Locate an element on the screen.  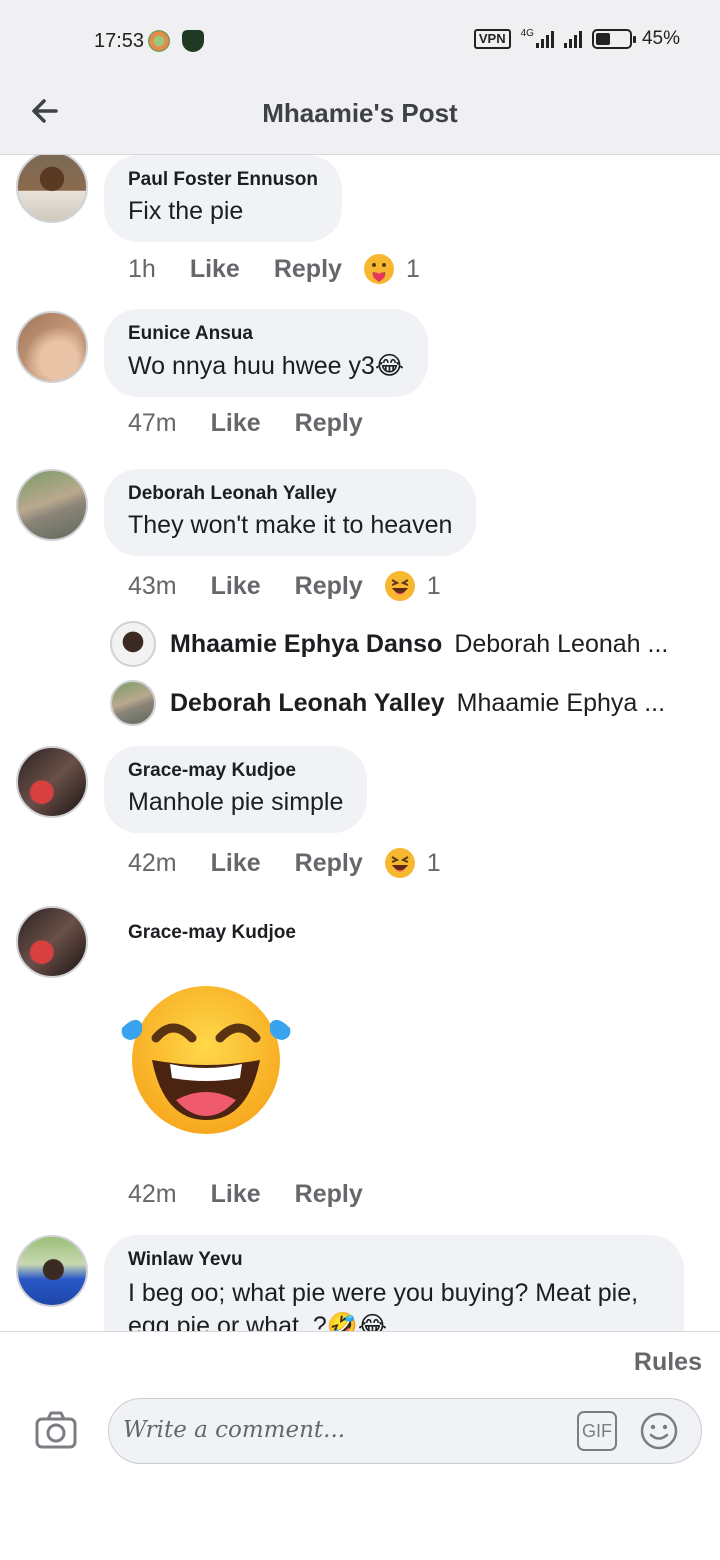
comment-author: Eunice Ansua is located at coordinates (266, 334).